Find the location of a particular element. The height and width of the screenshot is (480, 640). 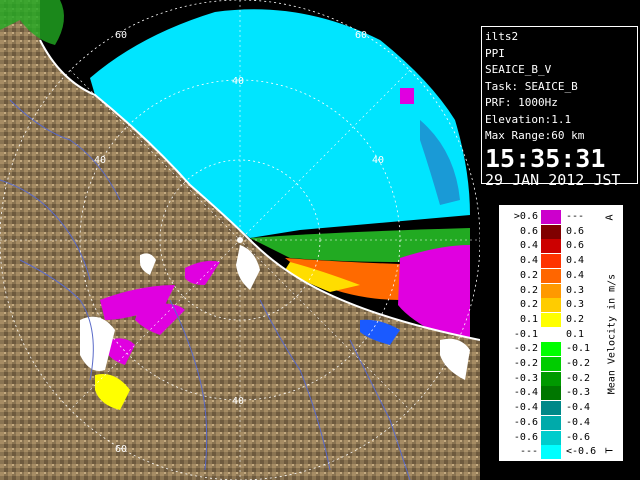

legend-corner-bottom: T is located at coordinates (610, 450).